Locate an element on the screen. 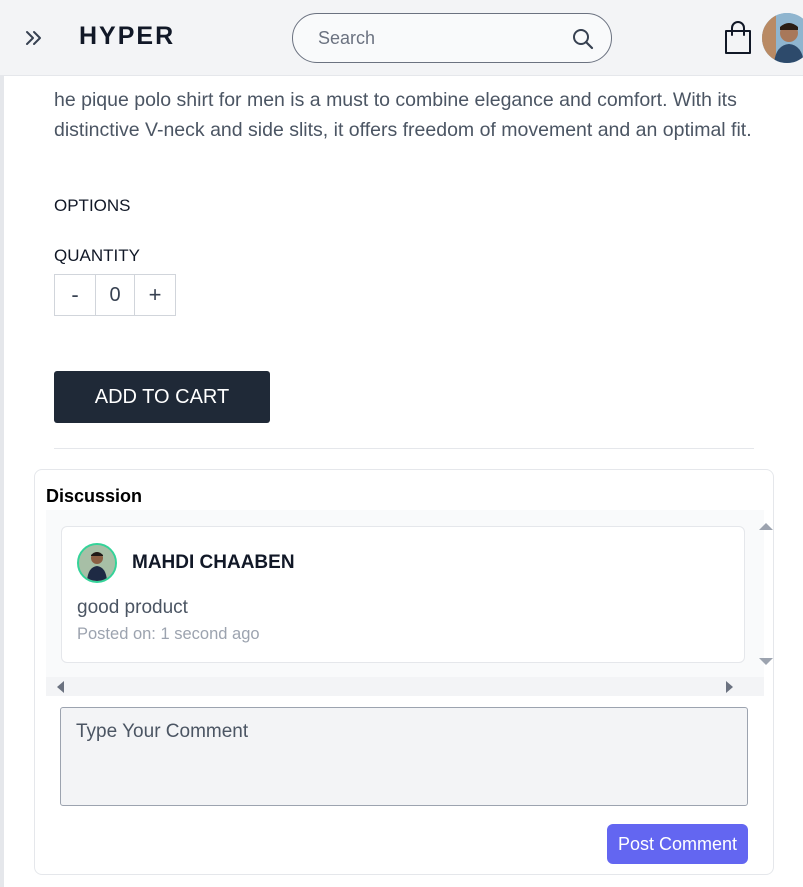 The width and height of the screenshot is (803, 887). page-left-edge is located at coordinates (2, 443).